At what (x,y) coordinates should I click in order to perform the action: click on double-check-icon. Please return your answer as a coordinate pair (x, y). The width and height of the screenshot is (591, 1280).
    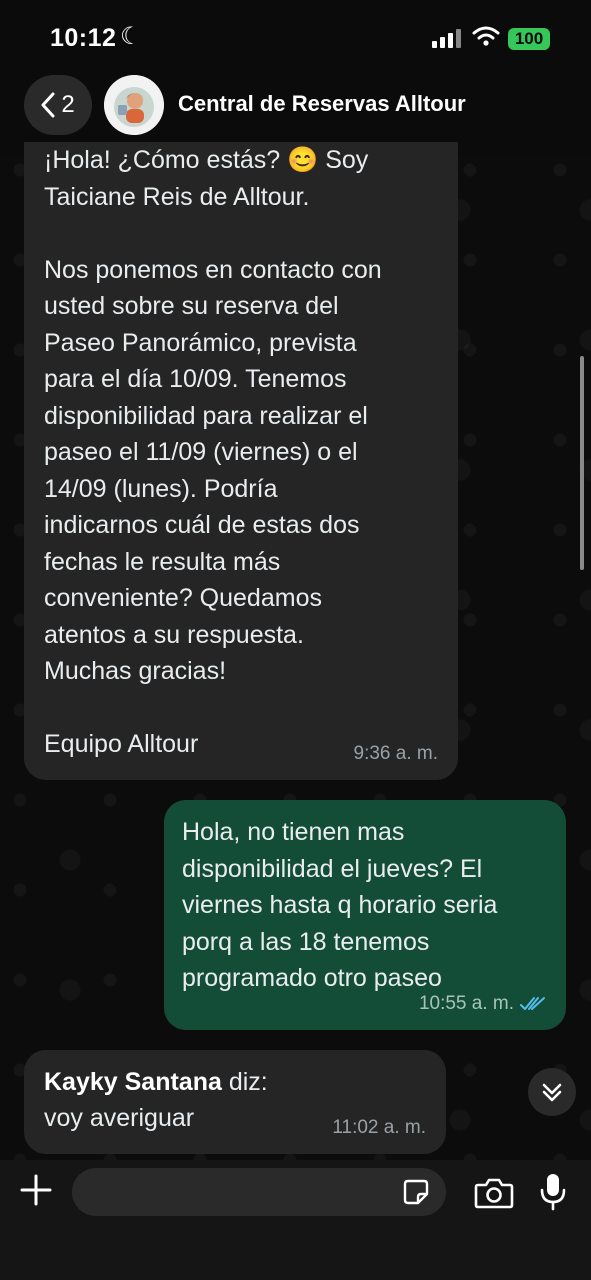
    Looking at the image, I should click on (532, 1003).